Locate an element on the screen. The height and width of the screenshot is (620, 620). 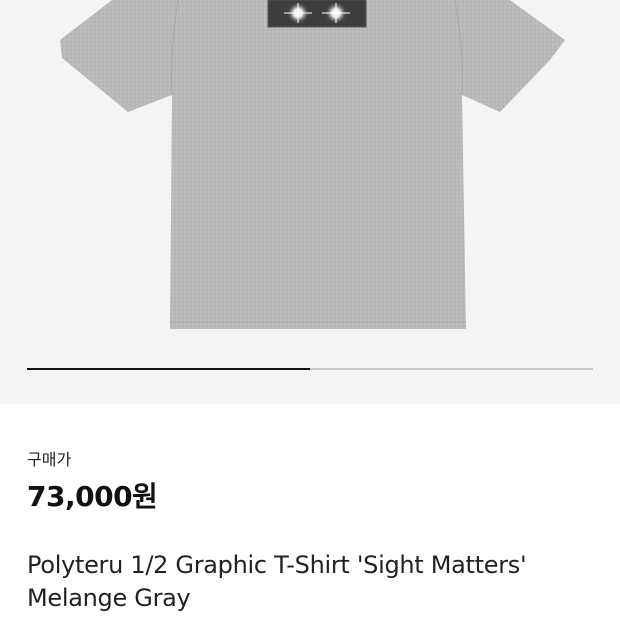
price-label: 구매가 is located at coordinates (49, 459).